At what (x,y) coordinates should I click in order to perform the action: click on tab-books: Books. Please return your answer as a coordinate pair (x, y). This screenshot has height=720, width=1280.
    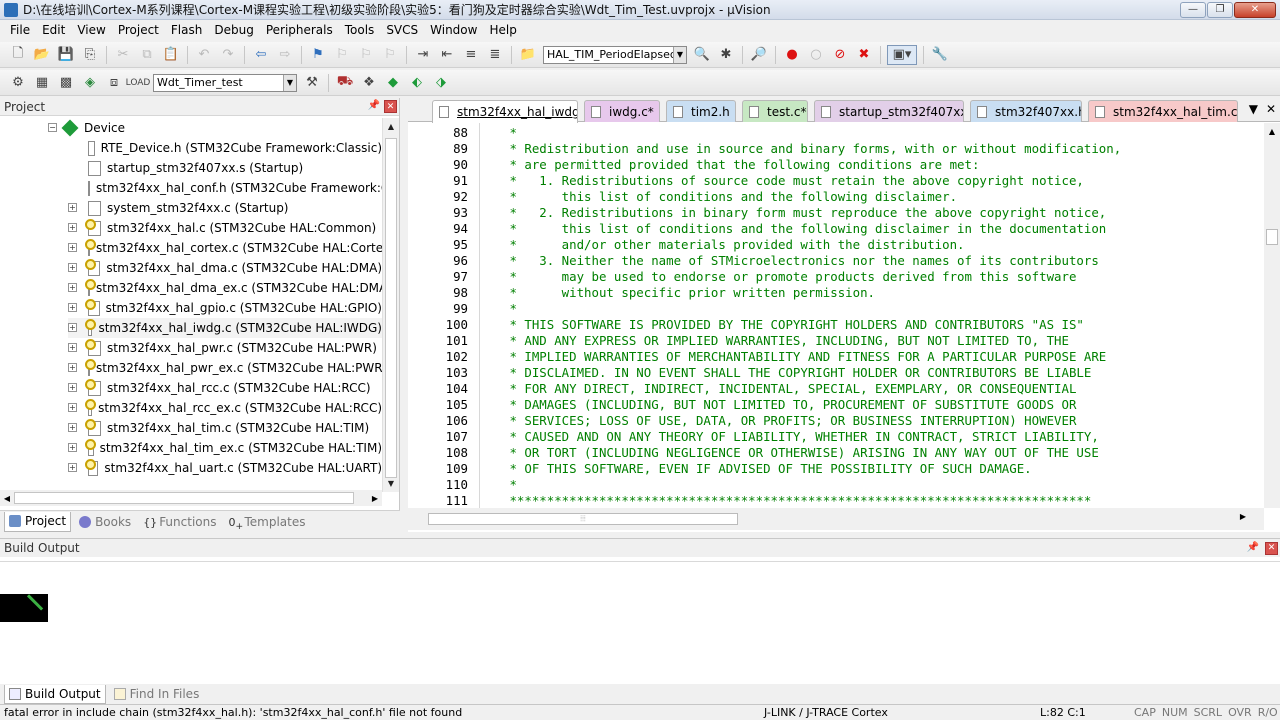
    Looking at the image, I should click on (105, 522).